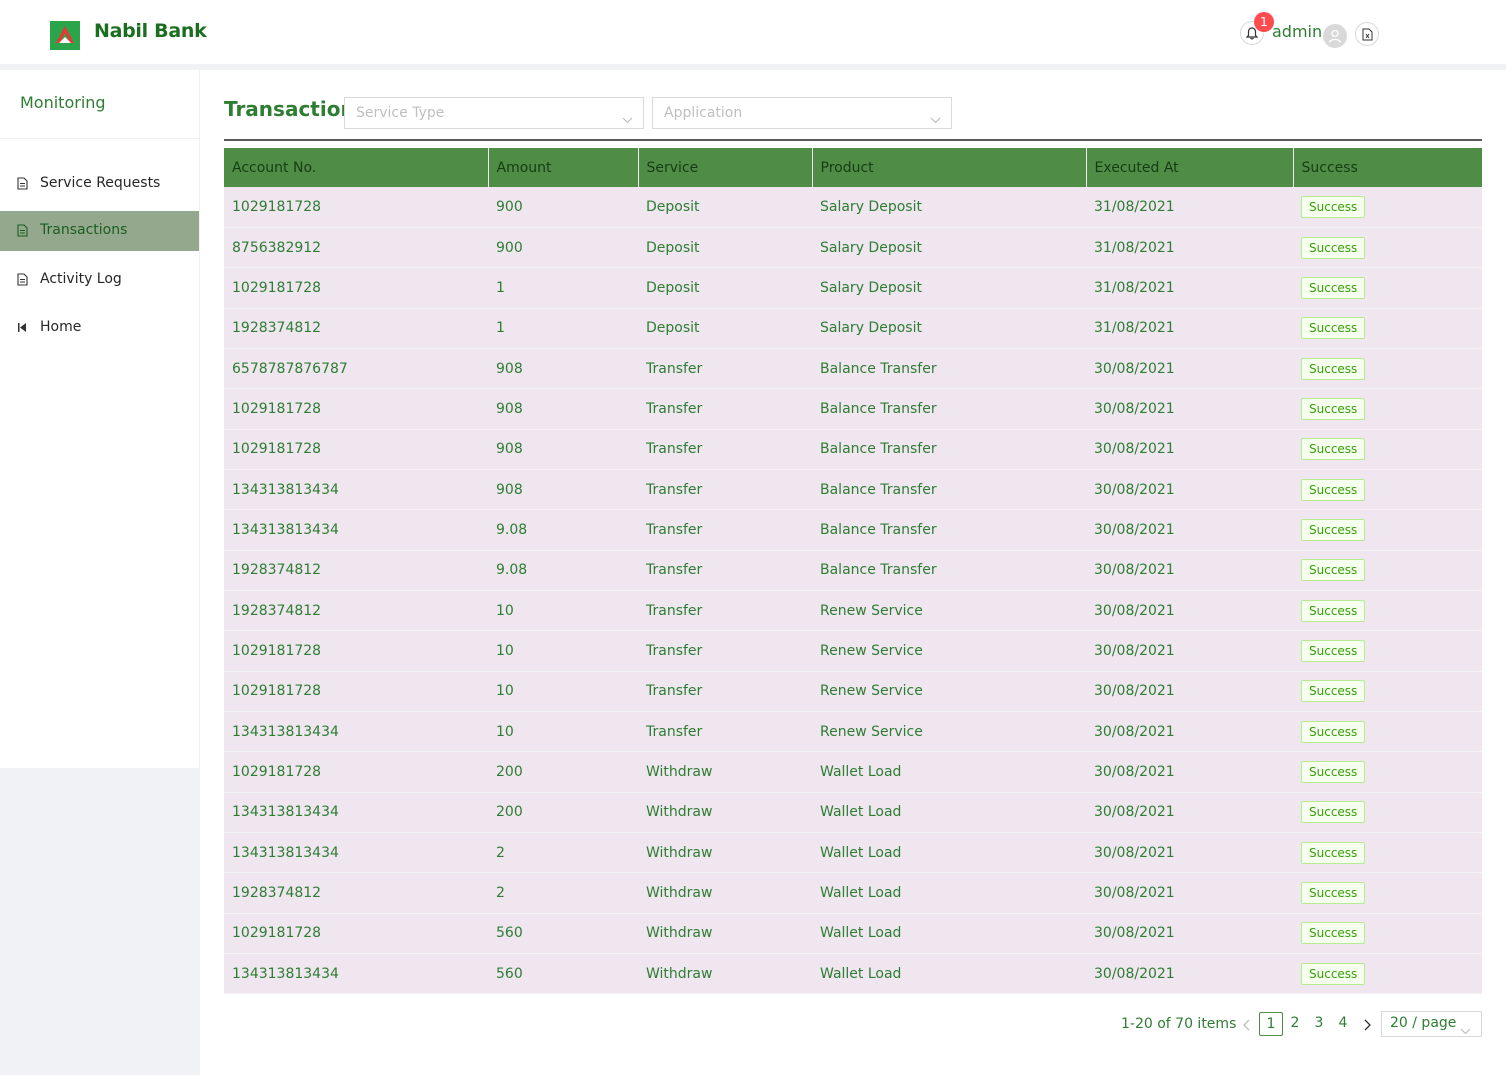  I want to click on column-header-account-no: Account No., so click(356, 167).